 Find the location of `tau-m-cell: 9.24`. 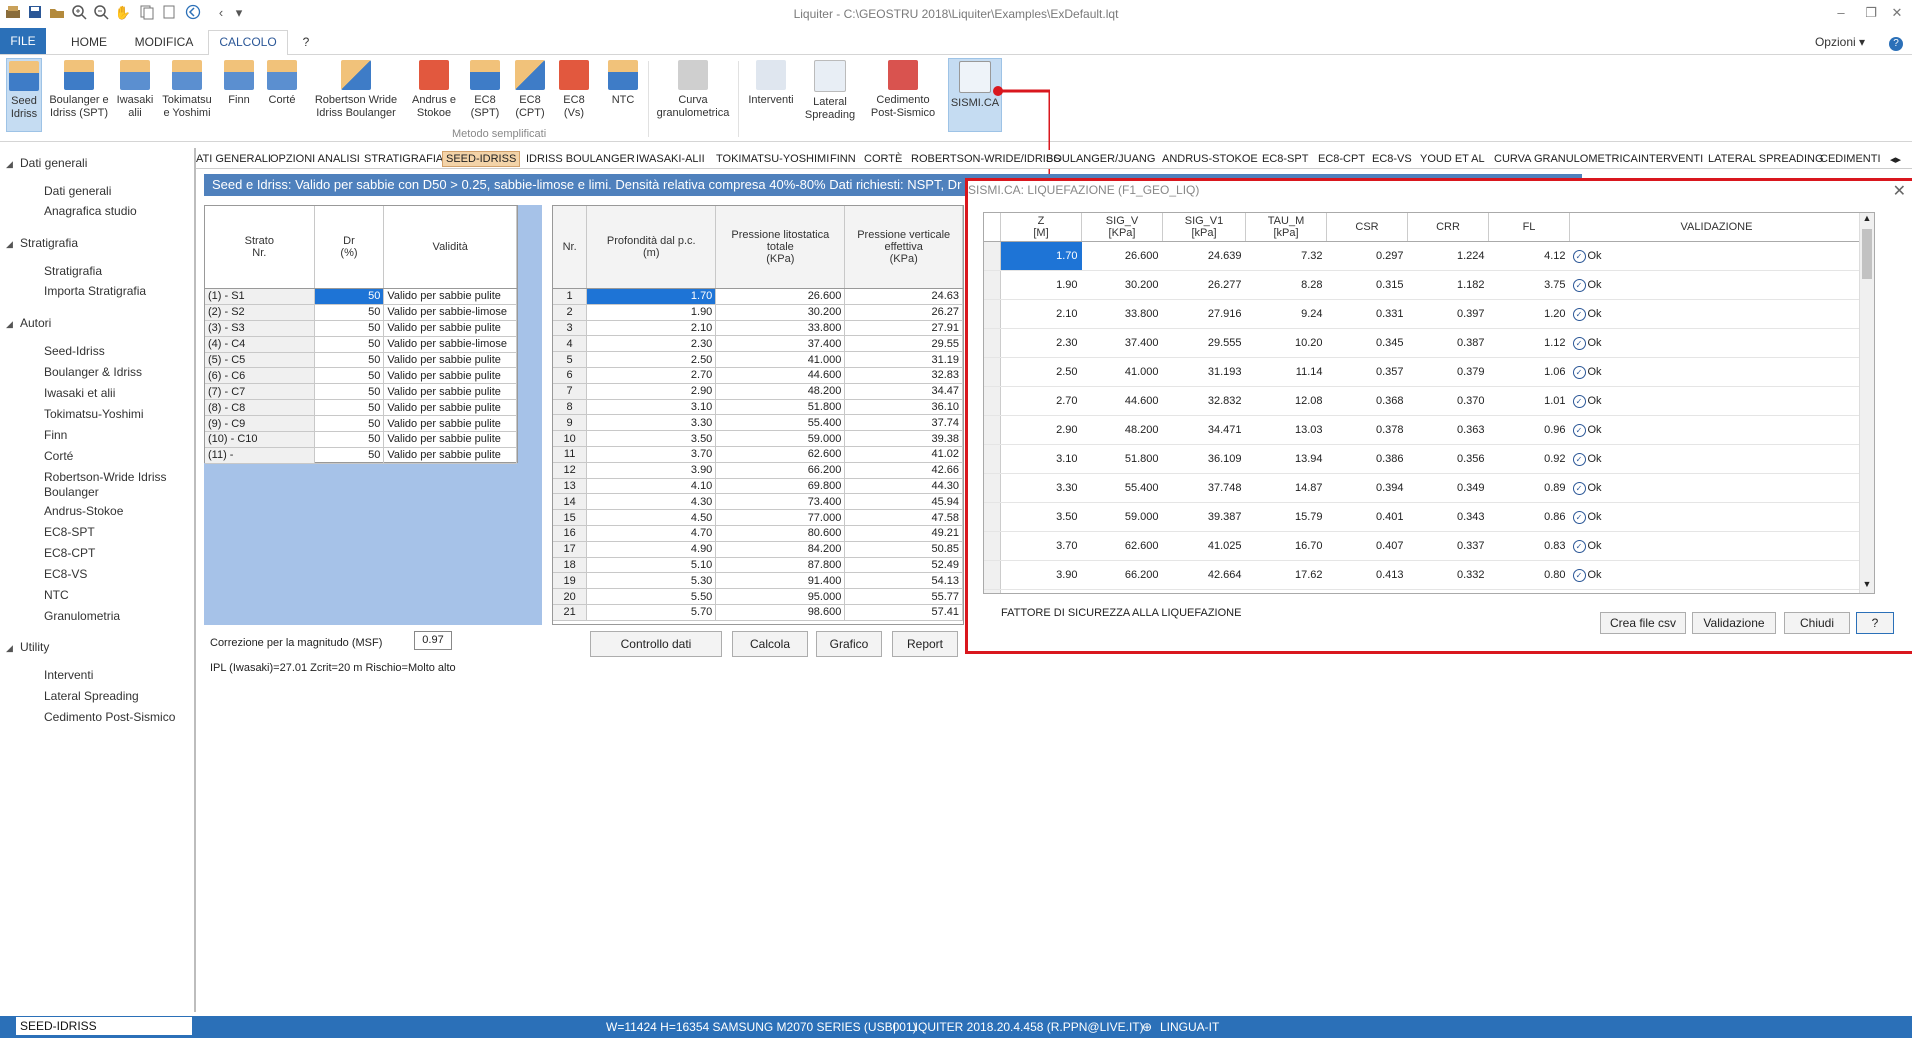

tau-m-cell: 9.24 is located at coordinates (1286, 314).